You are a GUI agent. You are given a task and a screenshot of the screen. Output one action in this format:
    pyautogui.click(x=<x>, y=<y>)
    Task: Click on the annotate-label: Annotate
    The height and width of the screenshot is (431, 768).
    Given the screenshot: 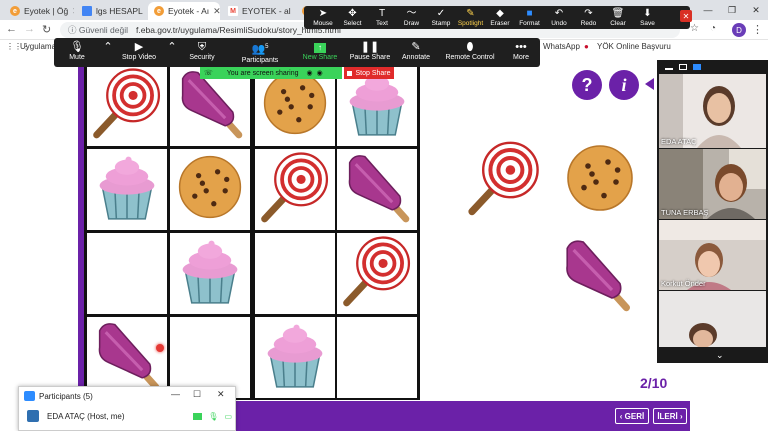 What is the action you would take?
    pyautogui.click(x=416, y=57)
    